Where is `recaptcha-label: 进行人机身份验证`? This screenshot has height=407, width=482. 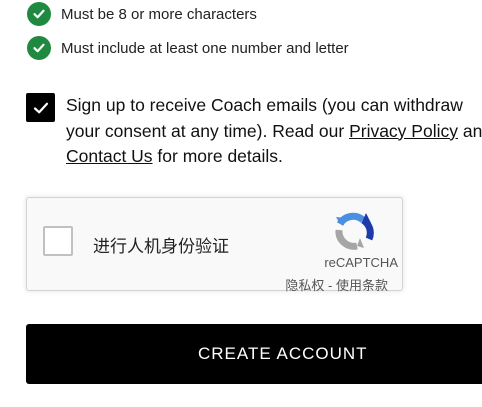
recaptcha-label: 进行人机身份验证 is located at coordinates (161, 246).